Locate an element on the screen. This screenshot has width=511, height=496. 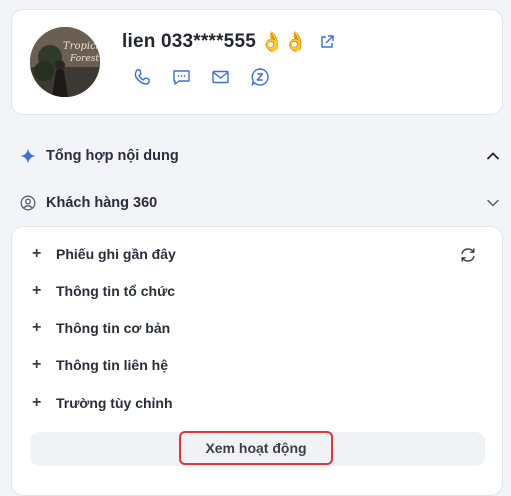
view-activity-label: Xem hoạt động is located at coordinates (256, 448).